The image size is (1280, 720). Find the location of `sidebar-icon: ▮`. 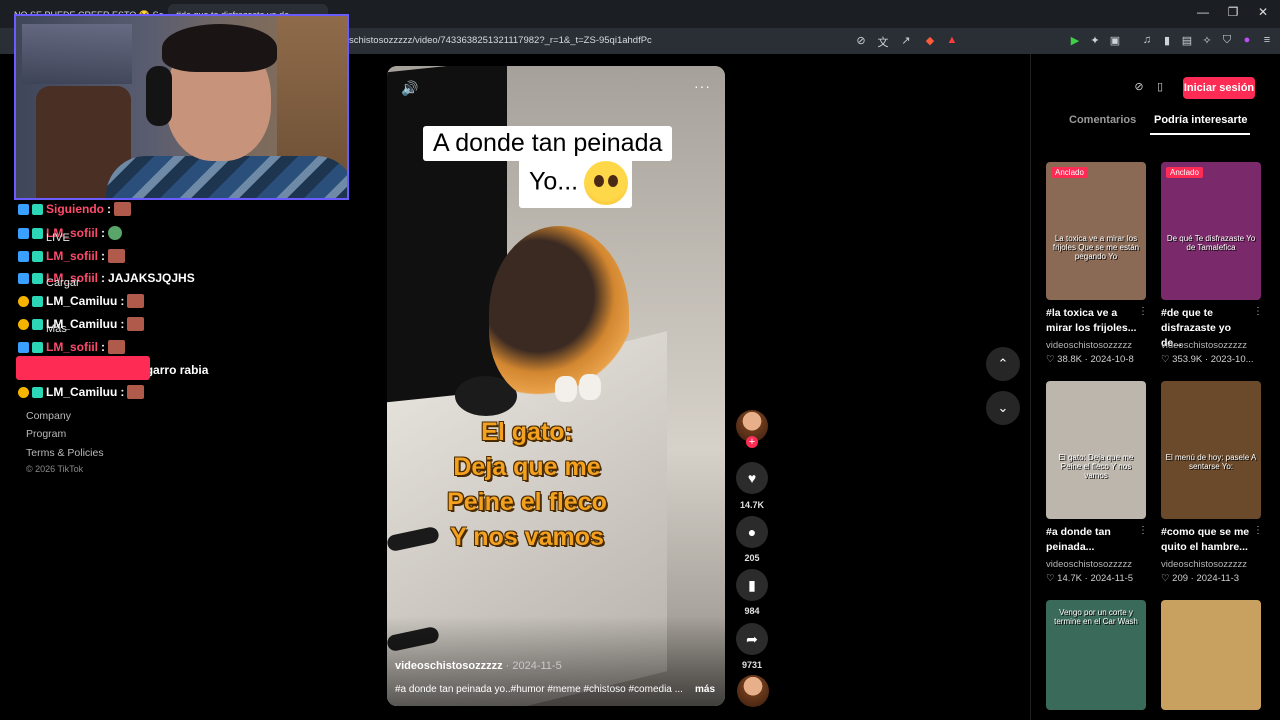

sidebar-icon: ▮ is located at coordinates (1167, 40).